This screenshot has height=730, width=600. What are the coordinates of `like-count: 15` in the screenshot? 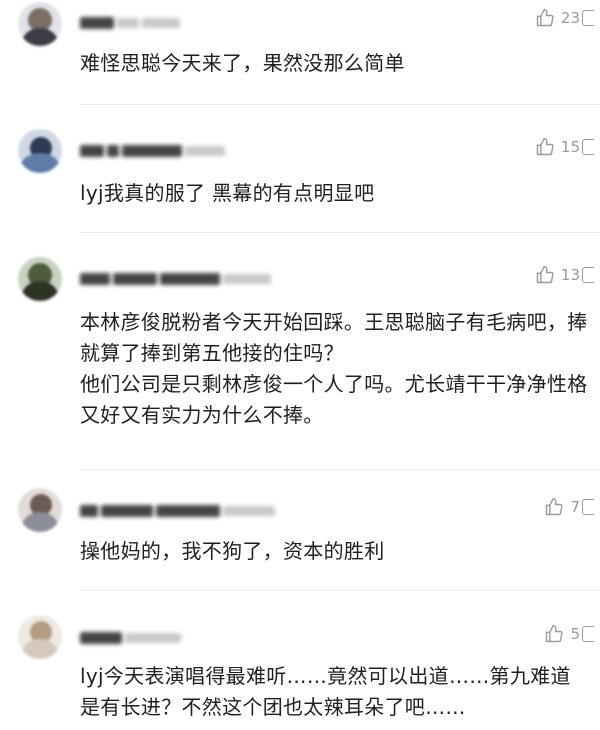 It's located at (570, 147).